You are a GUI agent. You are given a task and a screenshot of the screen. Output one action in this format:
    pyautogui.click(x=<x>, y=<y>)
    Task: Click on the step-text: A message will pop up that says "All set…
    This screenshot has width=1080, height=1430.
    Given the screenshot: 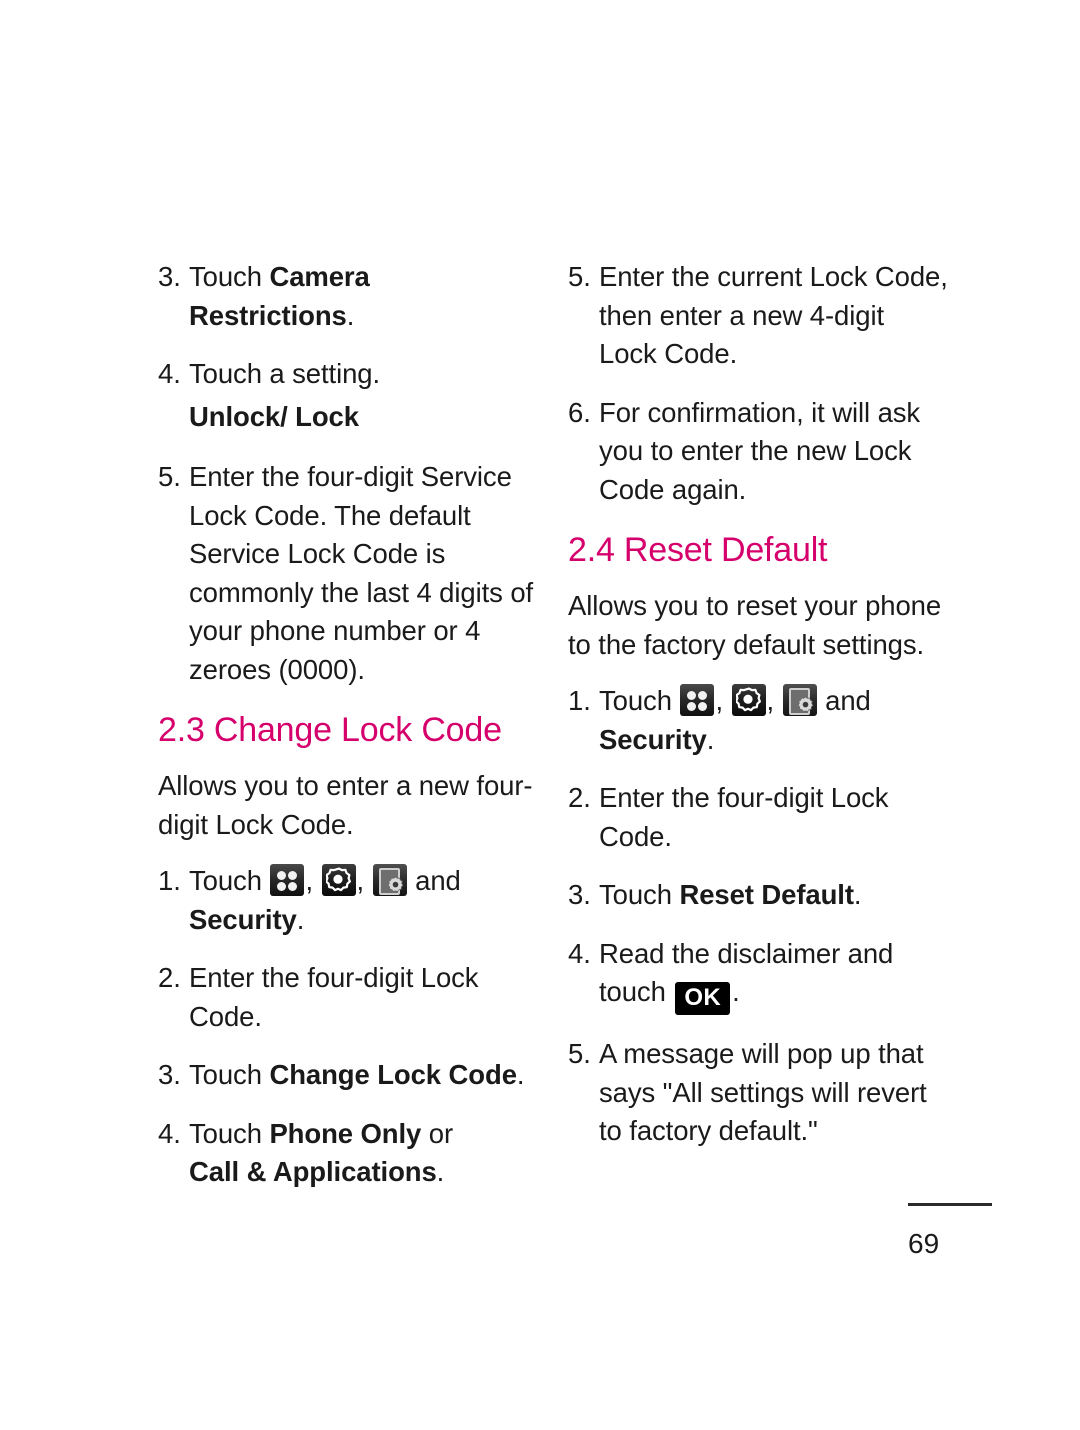 What is the action you would take?
    pyautogui.click(x=763, y=1092)
    